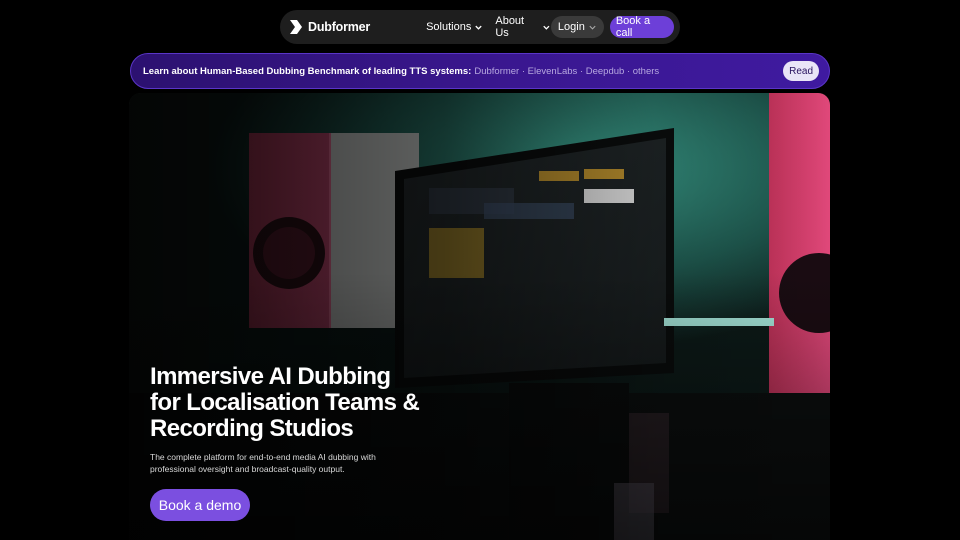  What do you see at coordinates (339, 27) in the screenshot?
I see `brand-name: Dubformer` at bounding box center [339, 27].